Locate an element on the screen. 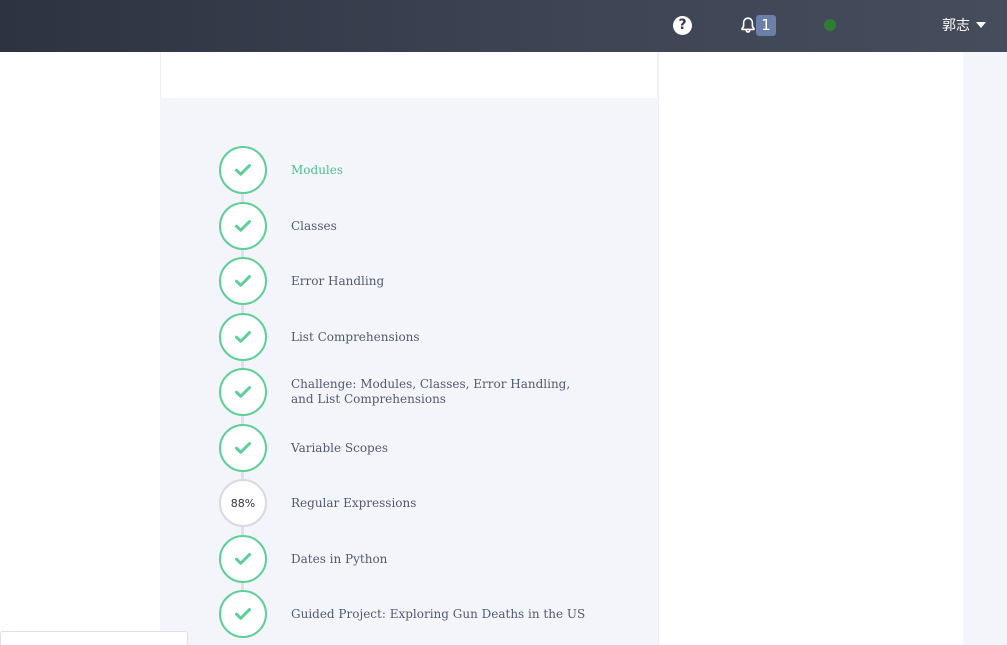 The image size is (1007, 645). progress-percent: 88% is located at coordinates (243, 503).